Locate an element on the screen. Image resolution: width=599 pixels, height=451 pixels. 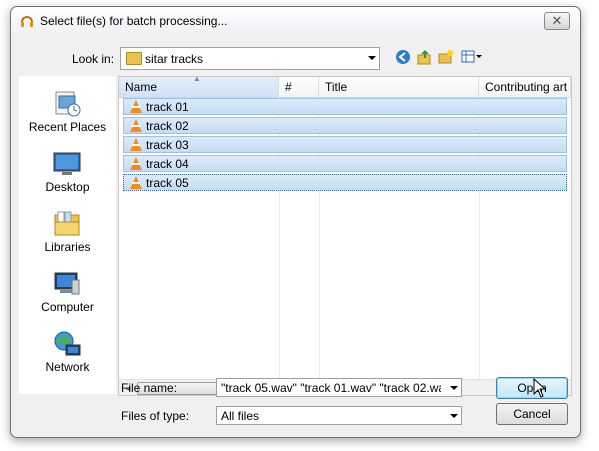
mouse-pointer-icon is located at coordinates (540, 388).